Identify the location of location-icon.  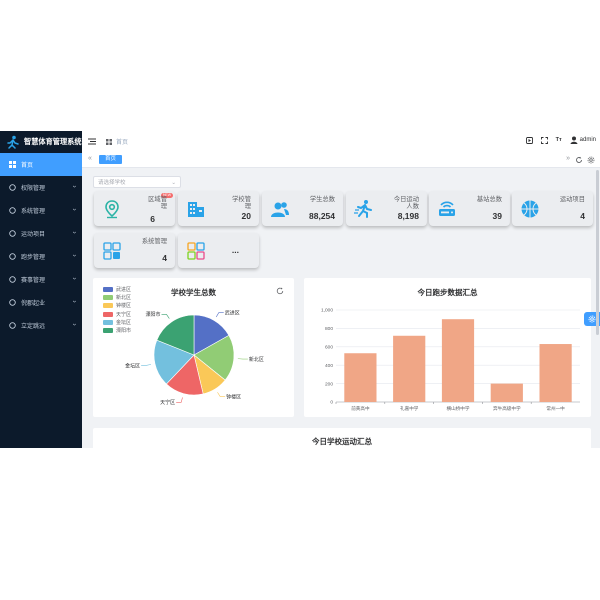
(112, 209).